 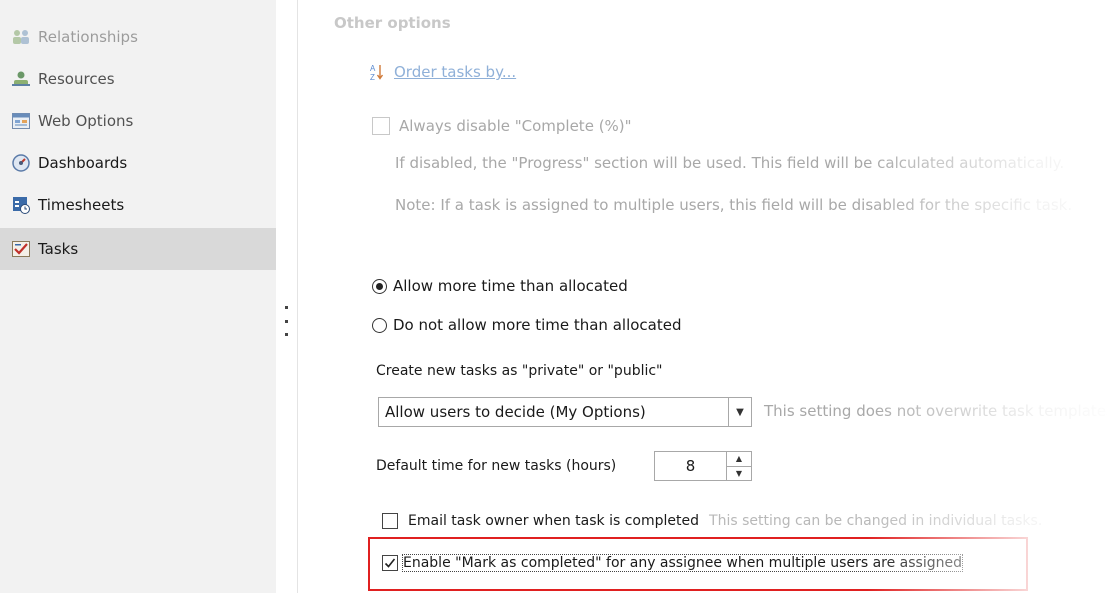 What do you see at coordinates (515, 126) in the screenshot?
I see `always-disable-label: Always disable "Complete (%)"` at bounding box center [515, 126].